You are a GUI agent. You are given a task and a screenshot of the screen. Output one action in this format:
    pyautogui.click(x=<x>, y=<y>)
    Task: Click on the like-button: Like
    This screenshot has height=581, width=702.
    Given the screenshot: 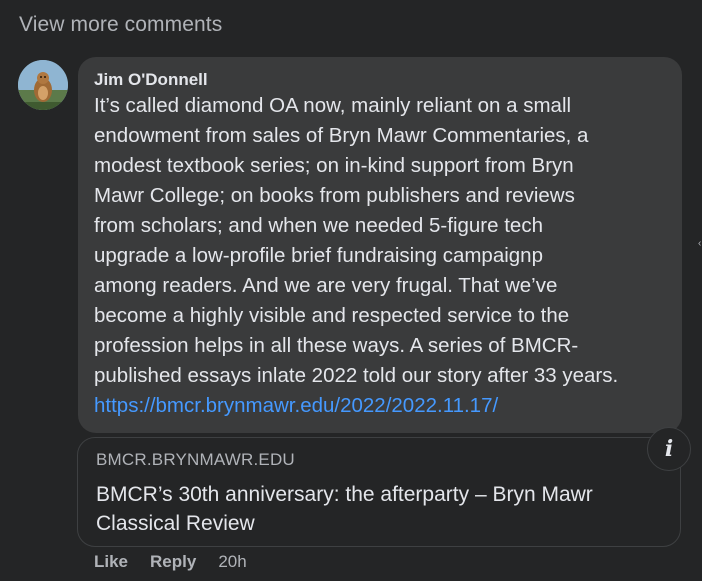 What is the action you would take?
    pyautogui.click(x=111, y=562)
    